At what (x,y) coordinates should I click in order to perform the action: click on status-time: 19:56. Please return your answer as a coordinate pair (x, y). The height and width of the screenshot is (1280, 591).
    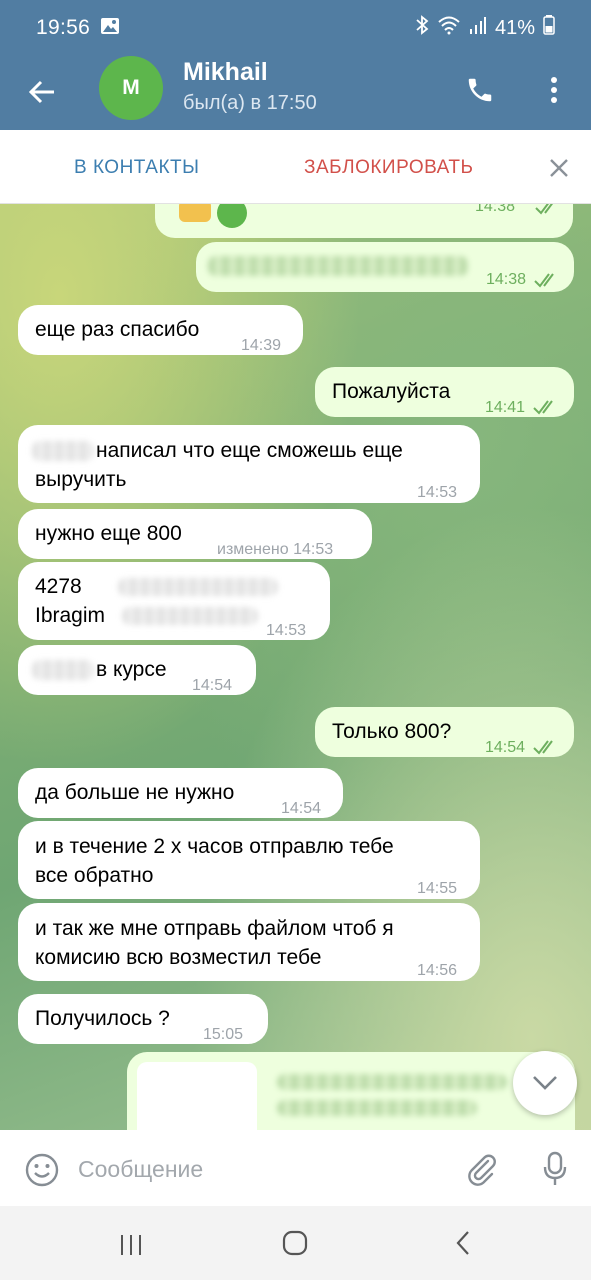
    Looking at the image, I should click on (63, 27).